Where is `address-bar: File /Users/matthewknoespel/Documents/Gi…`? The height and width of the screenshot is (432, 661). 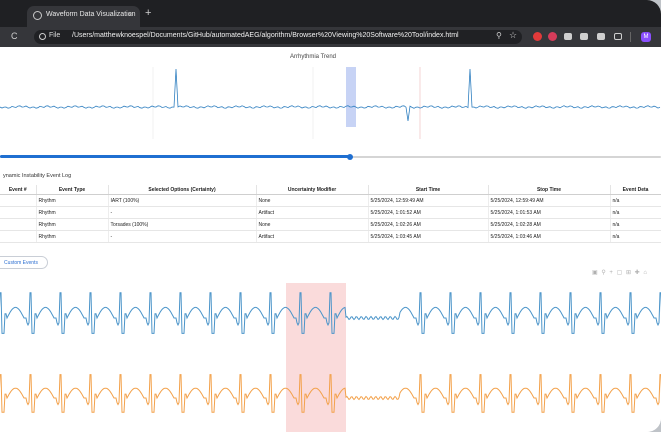
address-bar: File /Users/matthewknoespel/Documents/Gi… is located at coordinates (278, 37).